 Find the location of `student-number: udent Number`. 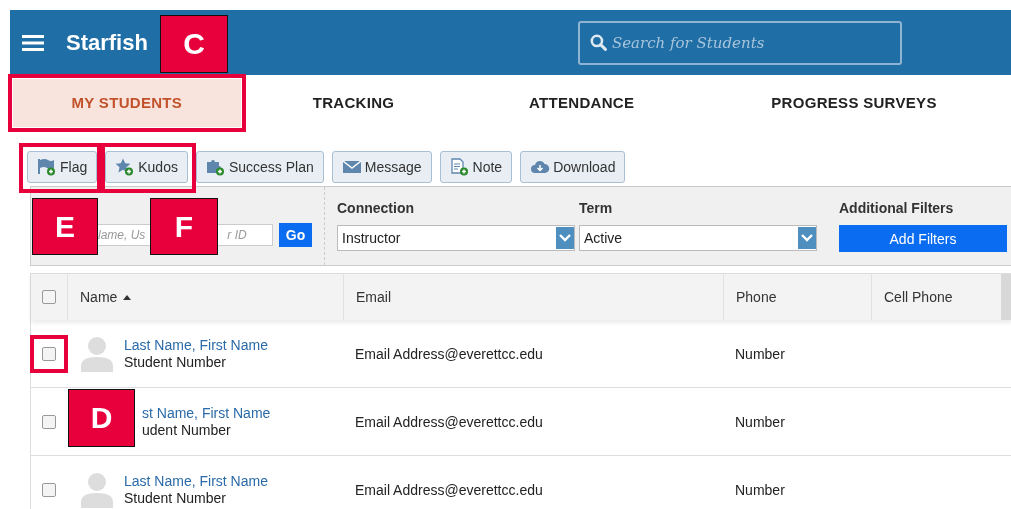

student-number: udent Number is located at coordinates (187, 430).